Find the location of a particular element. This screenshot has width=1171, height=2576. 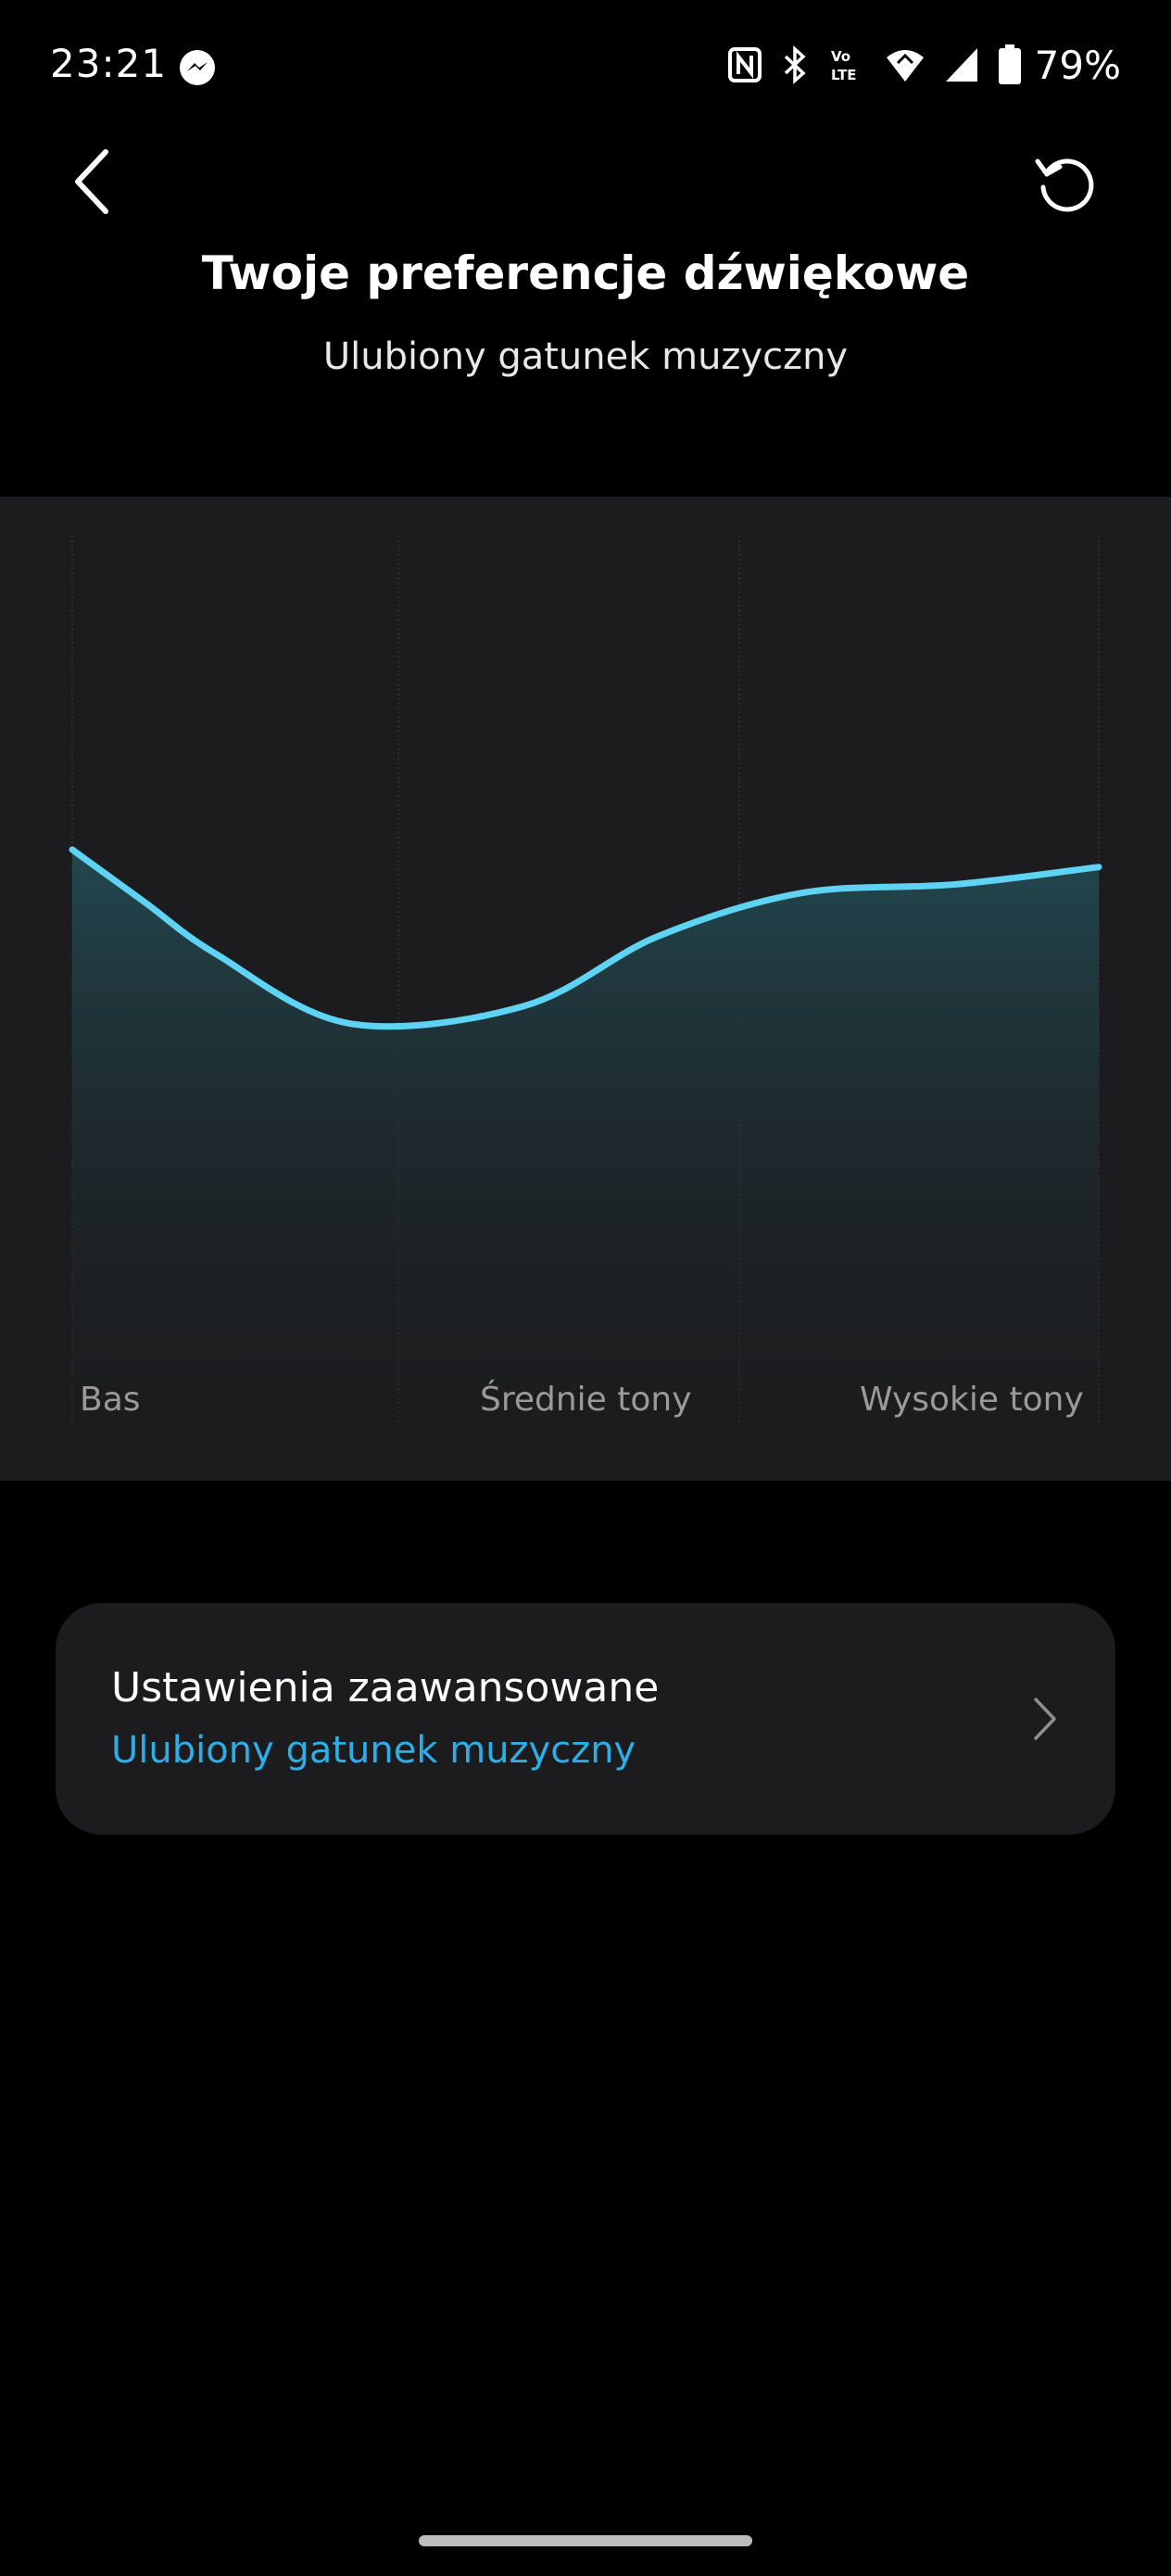

page-title: Twoje preferencje dźwiękowe is located at coordinates (585, 273).